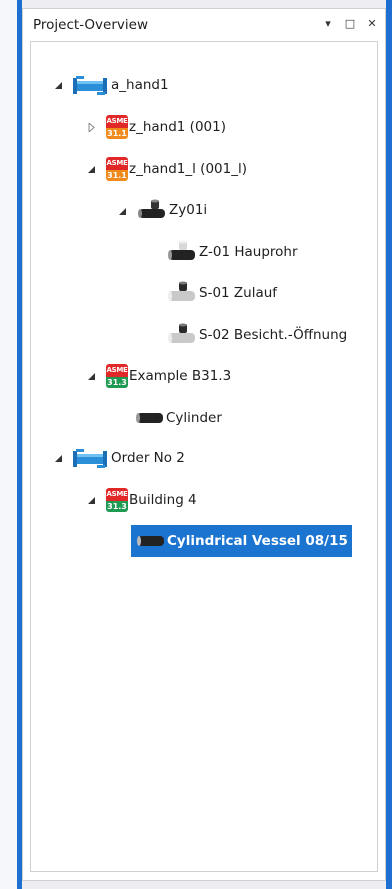  I want to click on tree-item-label: Building 4, so click(163, 500).